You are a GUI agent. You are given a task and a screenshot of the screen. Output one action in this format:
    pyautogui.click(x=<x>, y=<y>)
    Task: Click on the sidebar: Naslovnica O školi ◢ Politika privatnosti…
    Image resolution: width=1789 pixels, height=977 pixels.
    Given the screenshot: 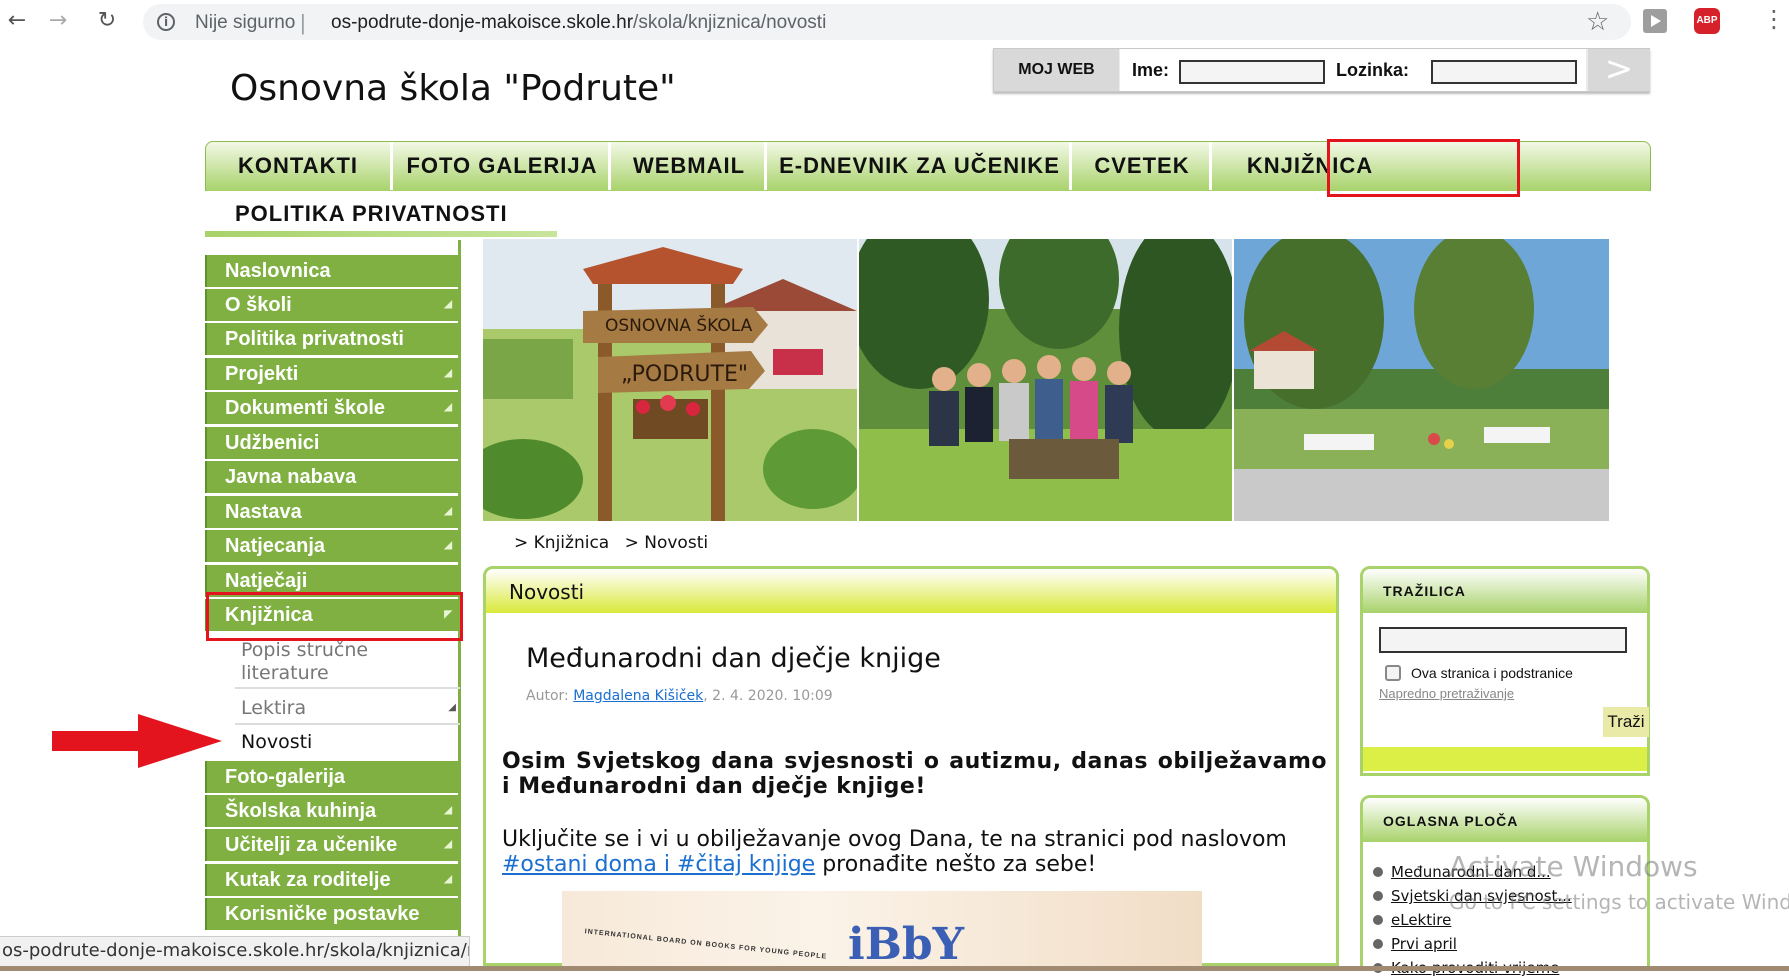 What is the action you would take?
    pyautogui.click(x=333, y=590)
    